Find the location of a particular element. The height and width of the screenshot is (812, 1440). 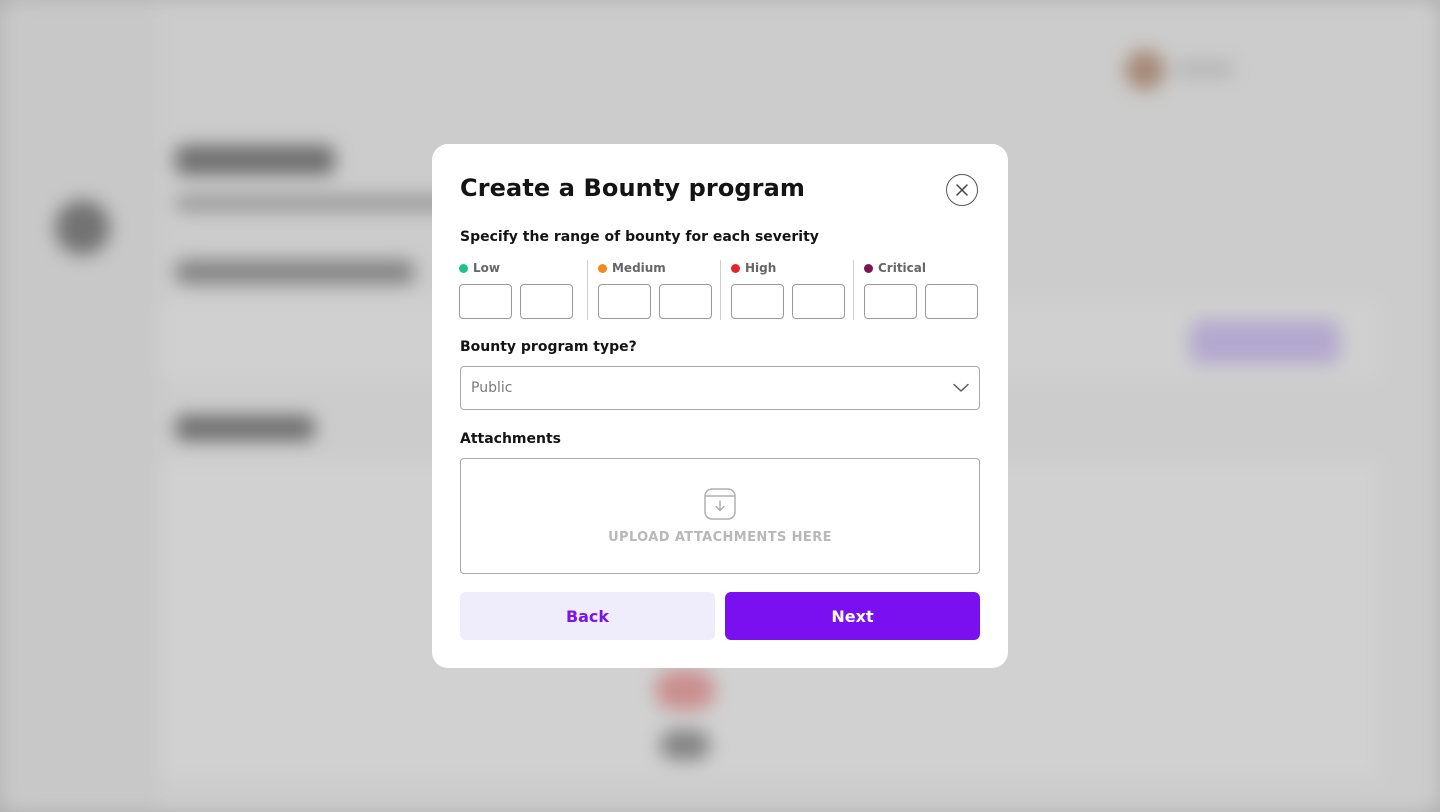

severity-label-critical: Critical is located at coordinates (901, 268).